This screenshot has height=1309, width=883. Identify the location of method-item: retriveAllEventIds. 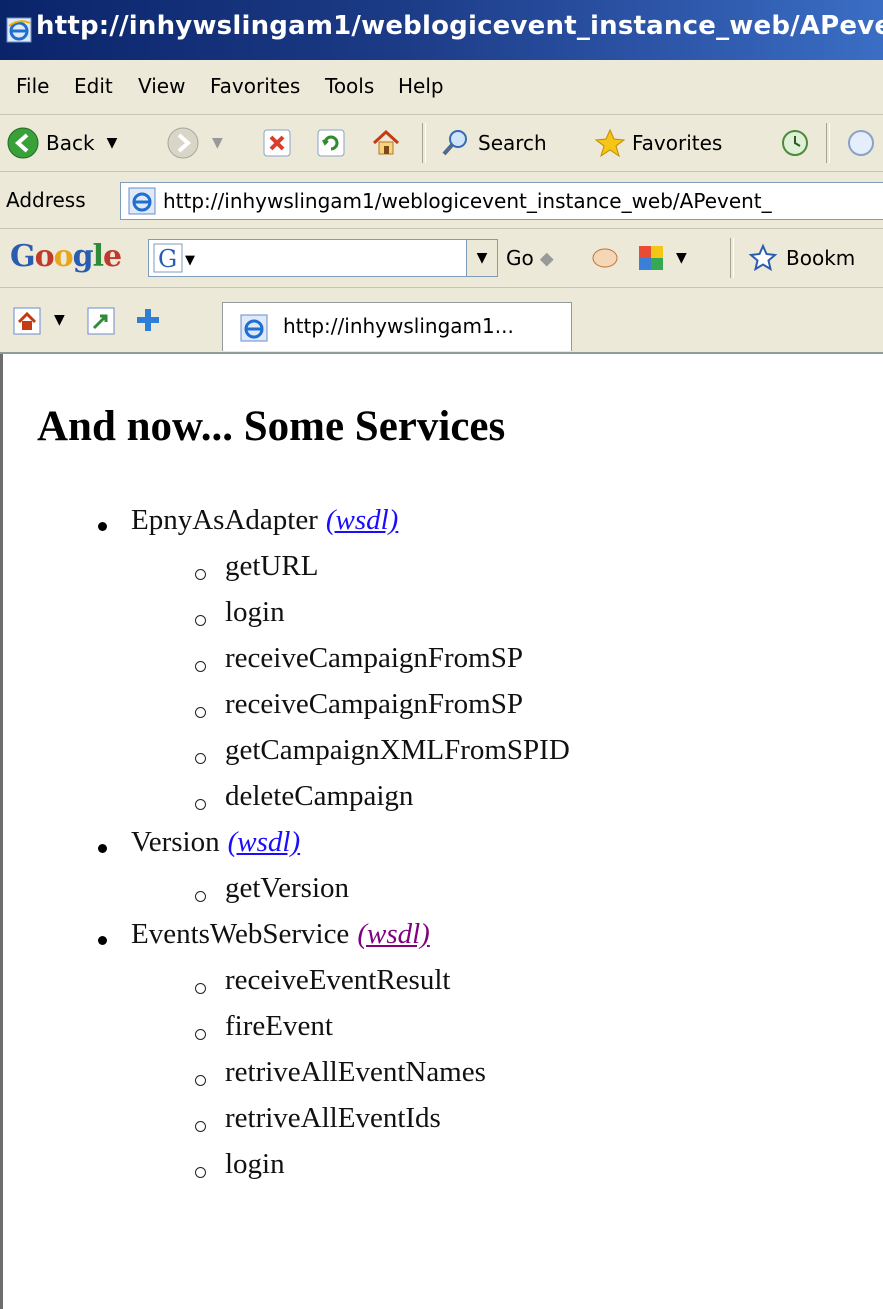
(333, 1118).